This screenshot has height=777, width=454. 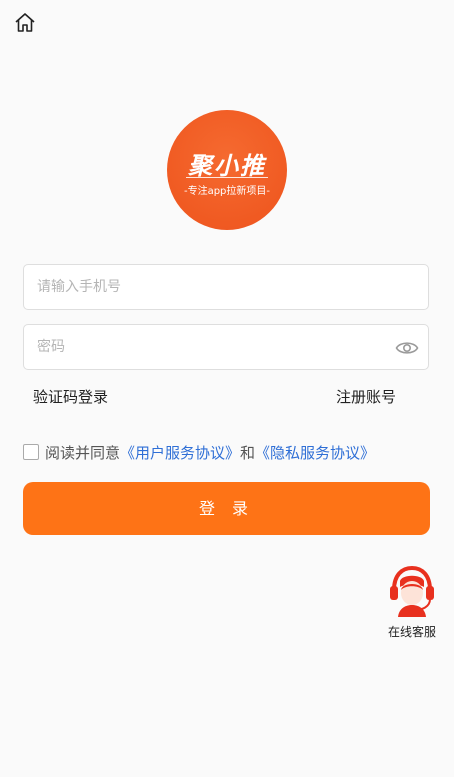 I want to click on customer-service-icon, so click(x=412, y=591).